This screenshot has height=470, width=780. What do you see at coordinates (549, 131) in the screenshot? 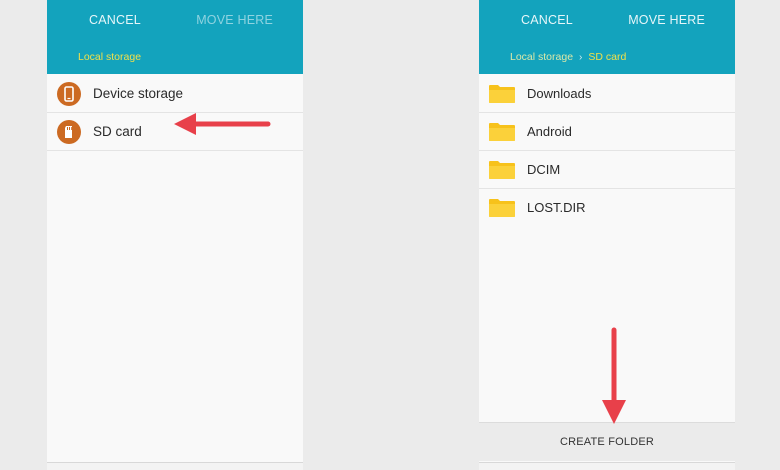
I see `folder-label: Android` at bounding box center [549, 131].